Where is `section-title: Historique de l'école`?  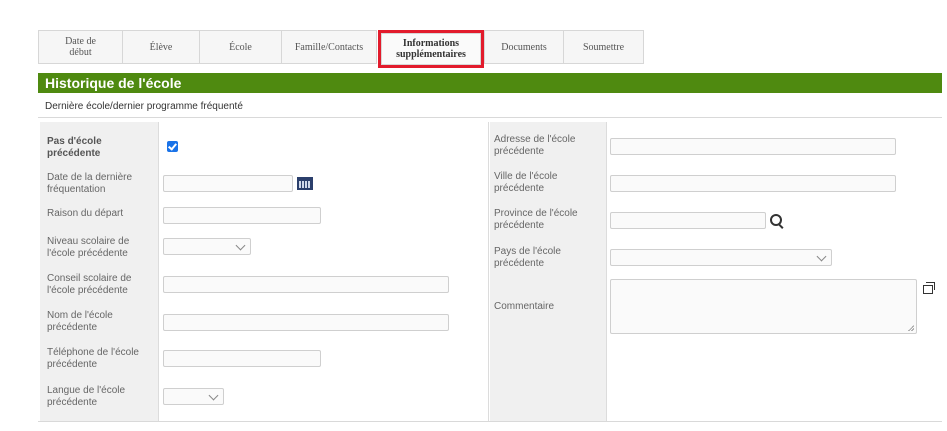
section-title: Historique de l'école is located at coordinates (490, 83).